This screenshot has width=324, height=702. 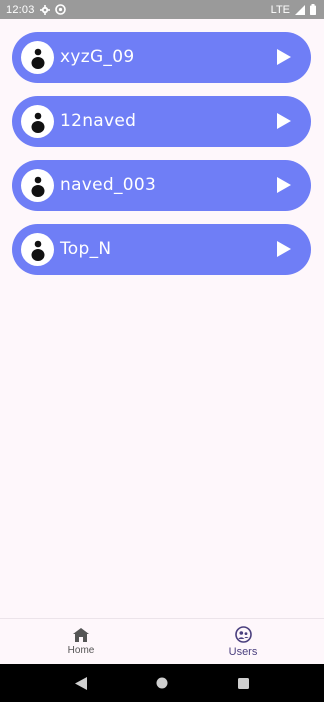 I want to click on nav-item-users: Users, so click(x=243, y=641).